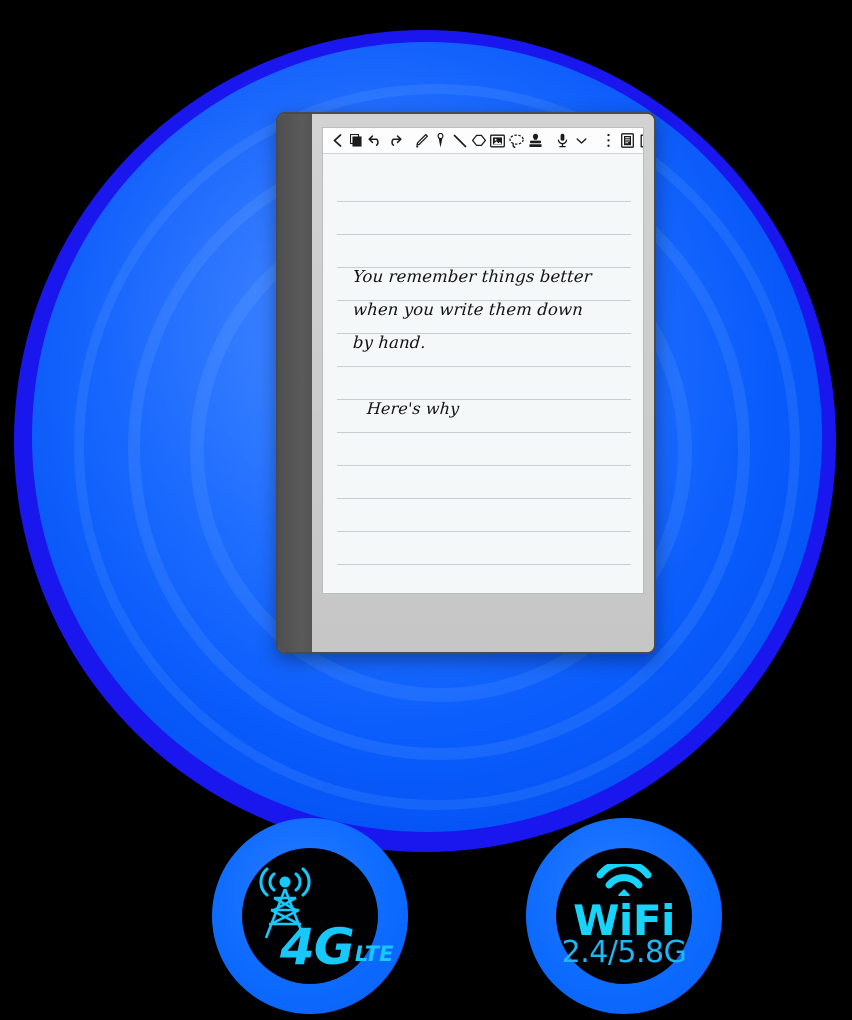 This screenshot has width=852, height=1020. Describe the element at coordinates (459, 141) in the screenshot. I see `line-icon` at that location.